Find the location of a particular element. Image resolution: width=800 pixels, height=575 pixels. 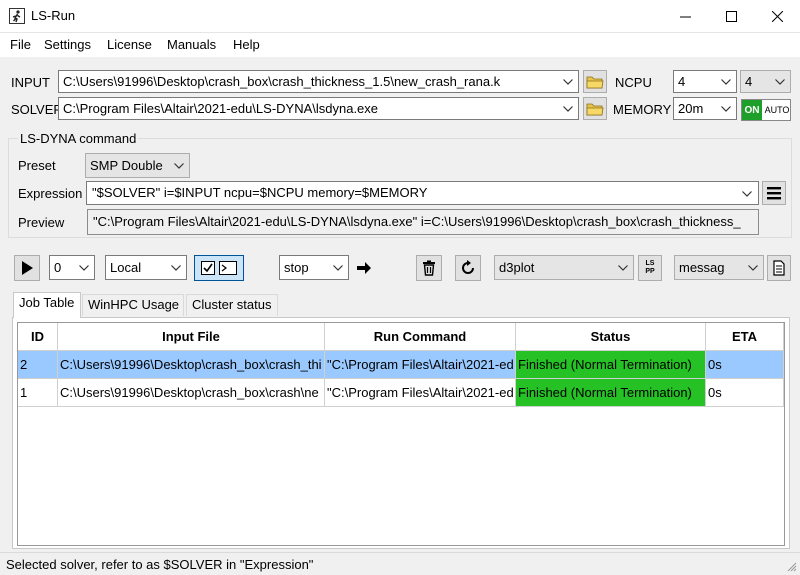

column-header-run-command: Run Command is located at coordinates (420, 337).